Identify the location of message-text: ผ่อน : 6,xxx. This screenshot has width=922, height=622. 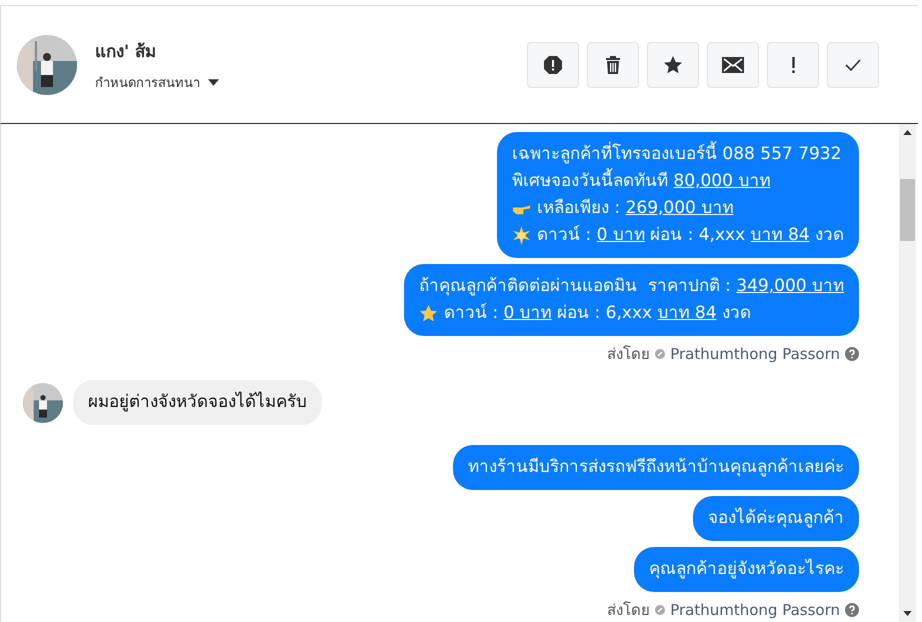
(605, 313).